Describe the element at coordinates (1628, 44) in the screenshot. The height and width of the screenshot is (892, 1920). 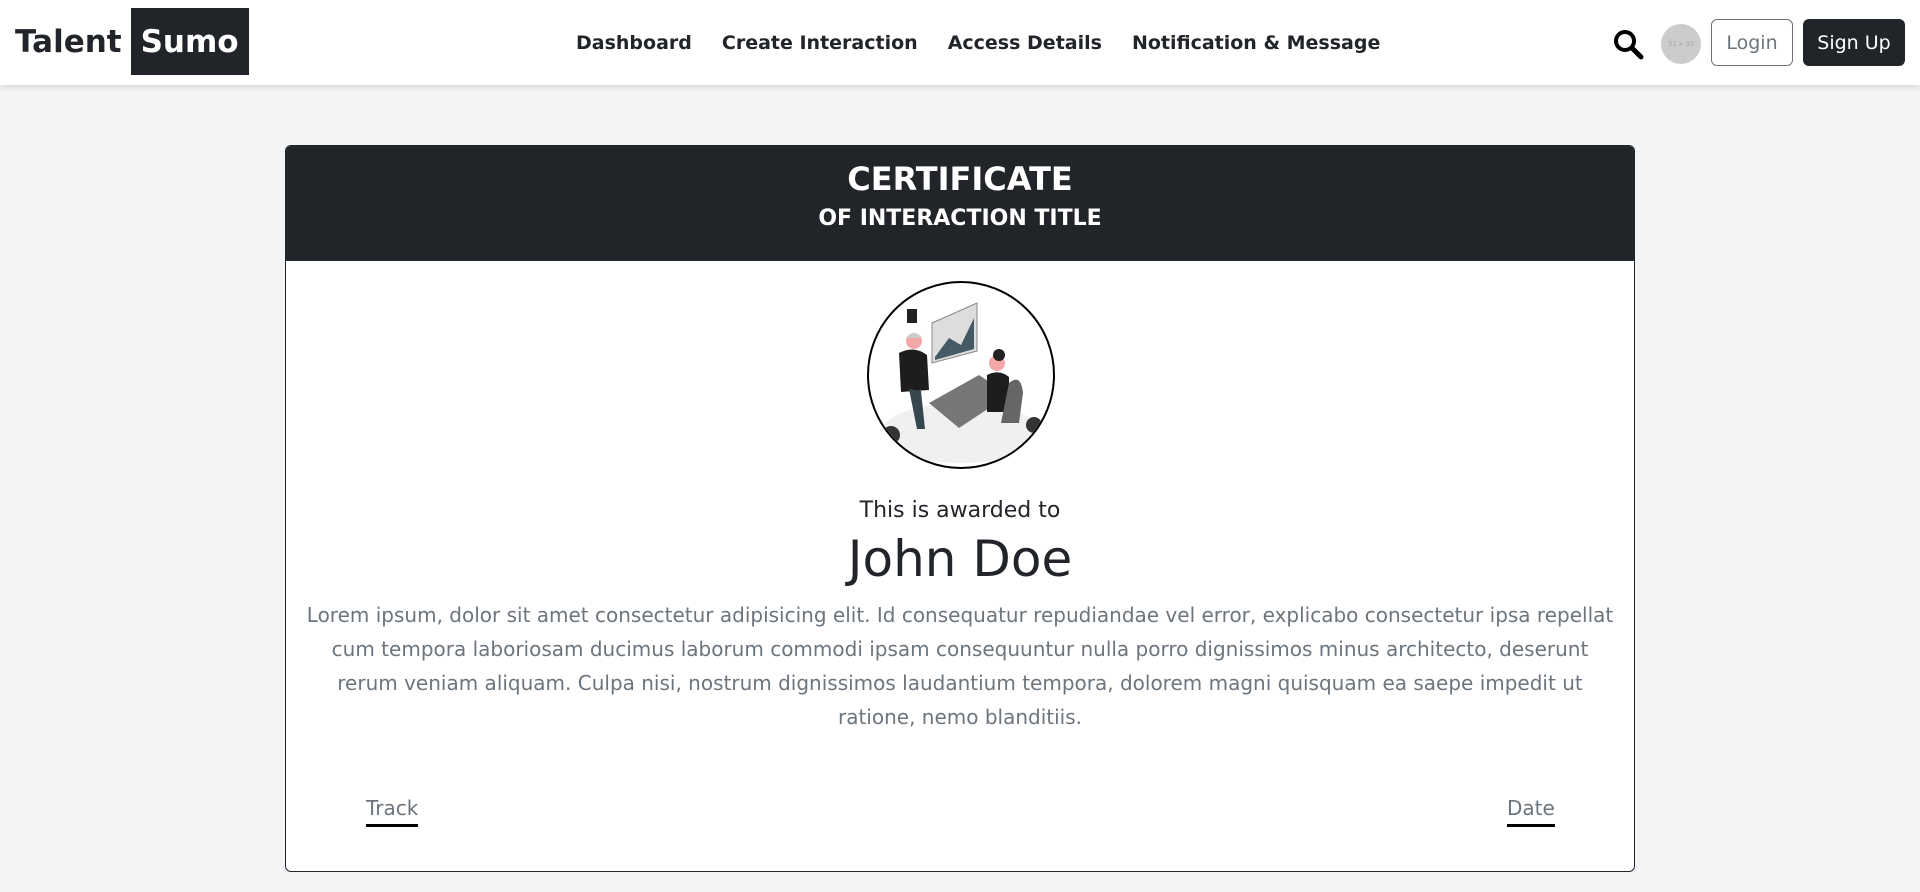
I see `search-icon` at that location.